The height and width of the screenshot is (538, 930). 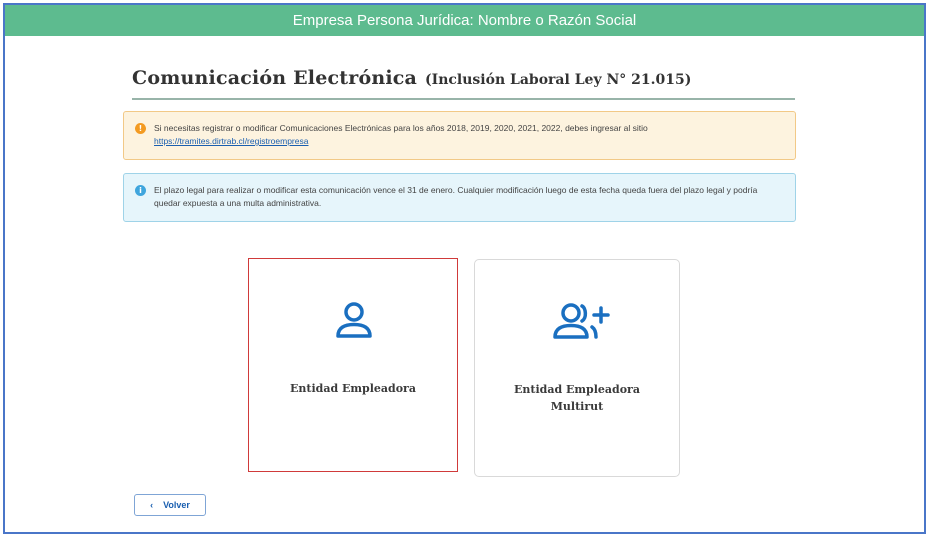 I want to click on page-title: Comunicación Electrónica, so click(x=275, y=78).